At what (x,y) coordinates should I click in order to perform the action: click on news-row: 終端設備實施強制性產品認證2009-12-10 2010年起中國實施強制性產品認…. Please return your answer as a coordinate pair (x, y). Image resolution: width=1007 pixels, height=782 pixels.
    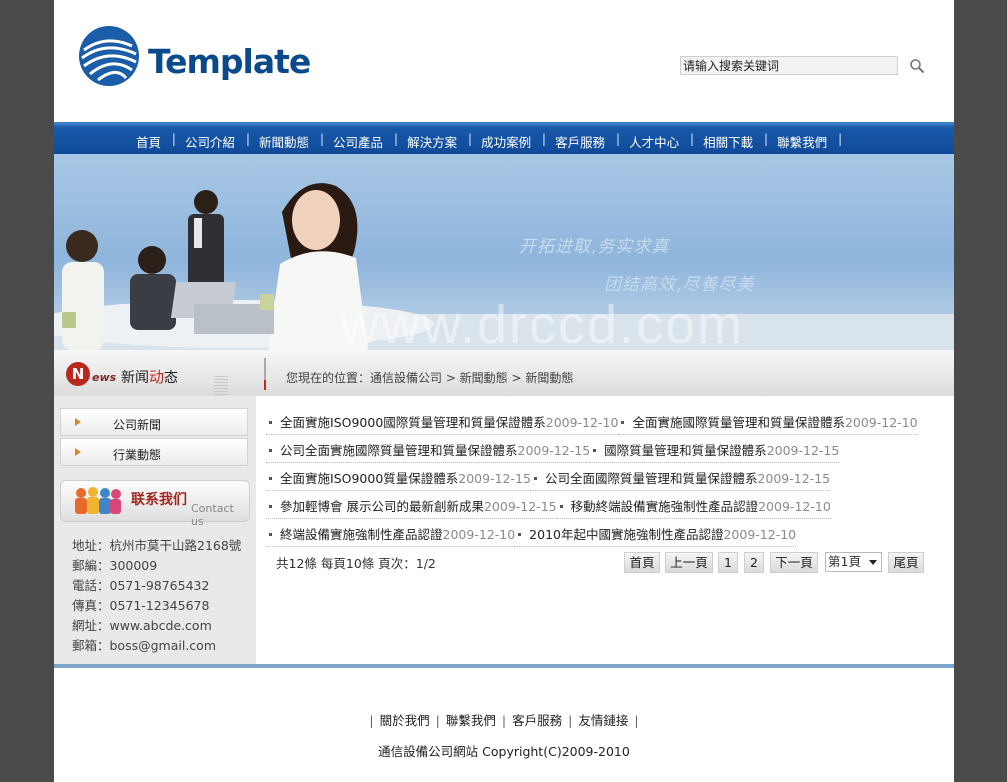
    Looking at the image, I should click on (596, 538).